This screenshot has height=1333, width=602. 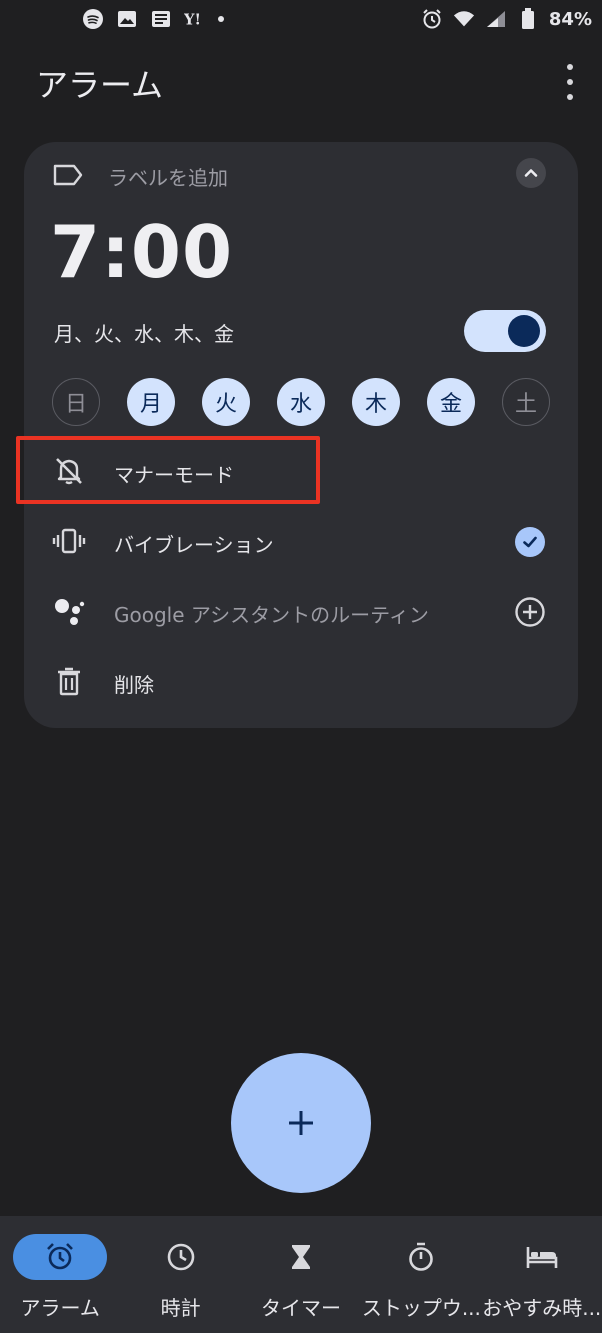 I want to click on nav-item-timer: タイマー, so click(x=301, y=1274).